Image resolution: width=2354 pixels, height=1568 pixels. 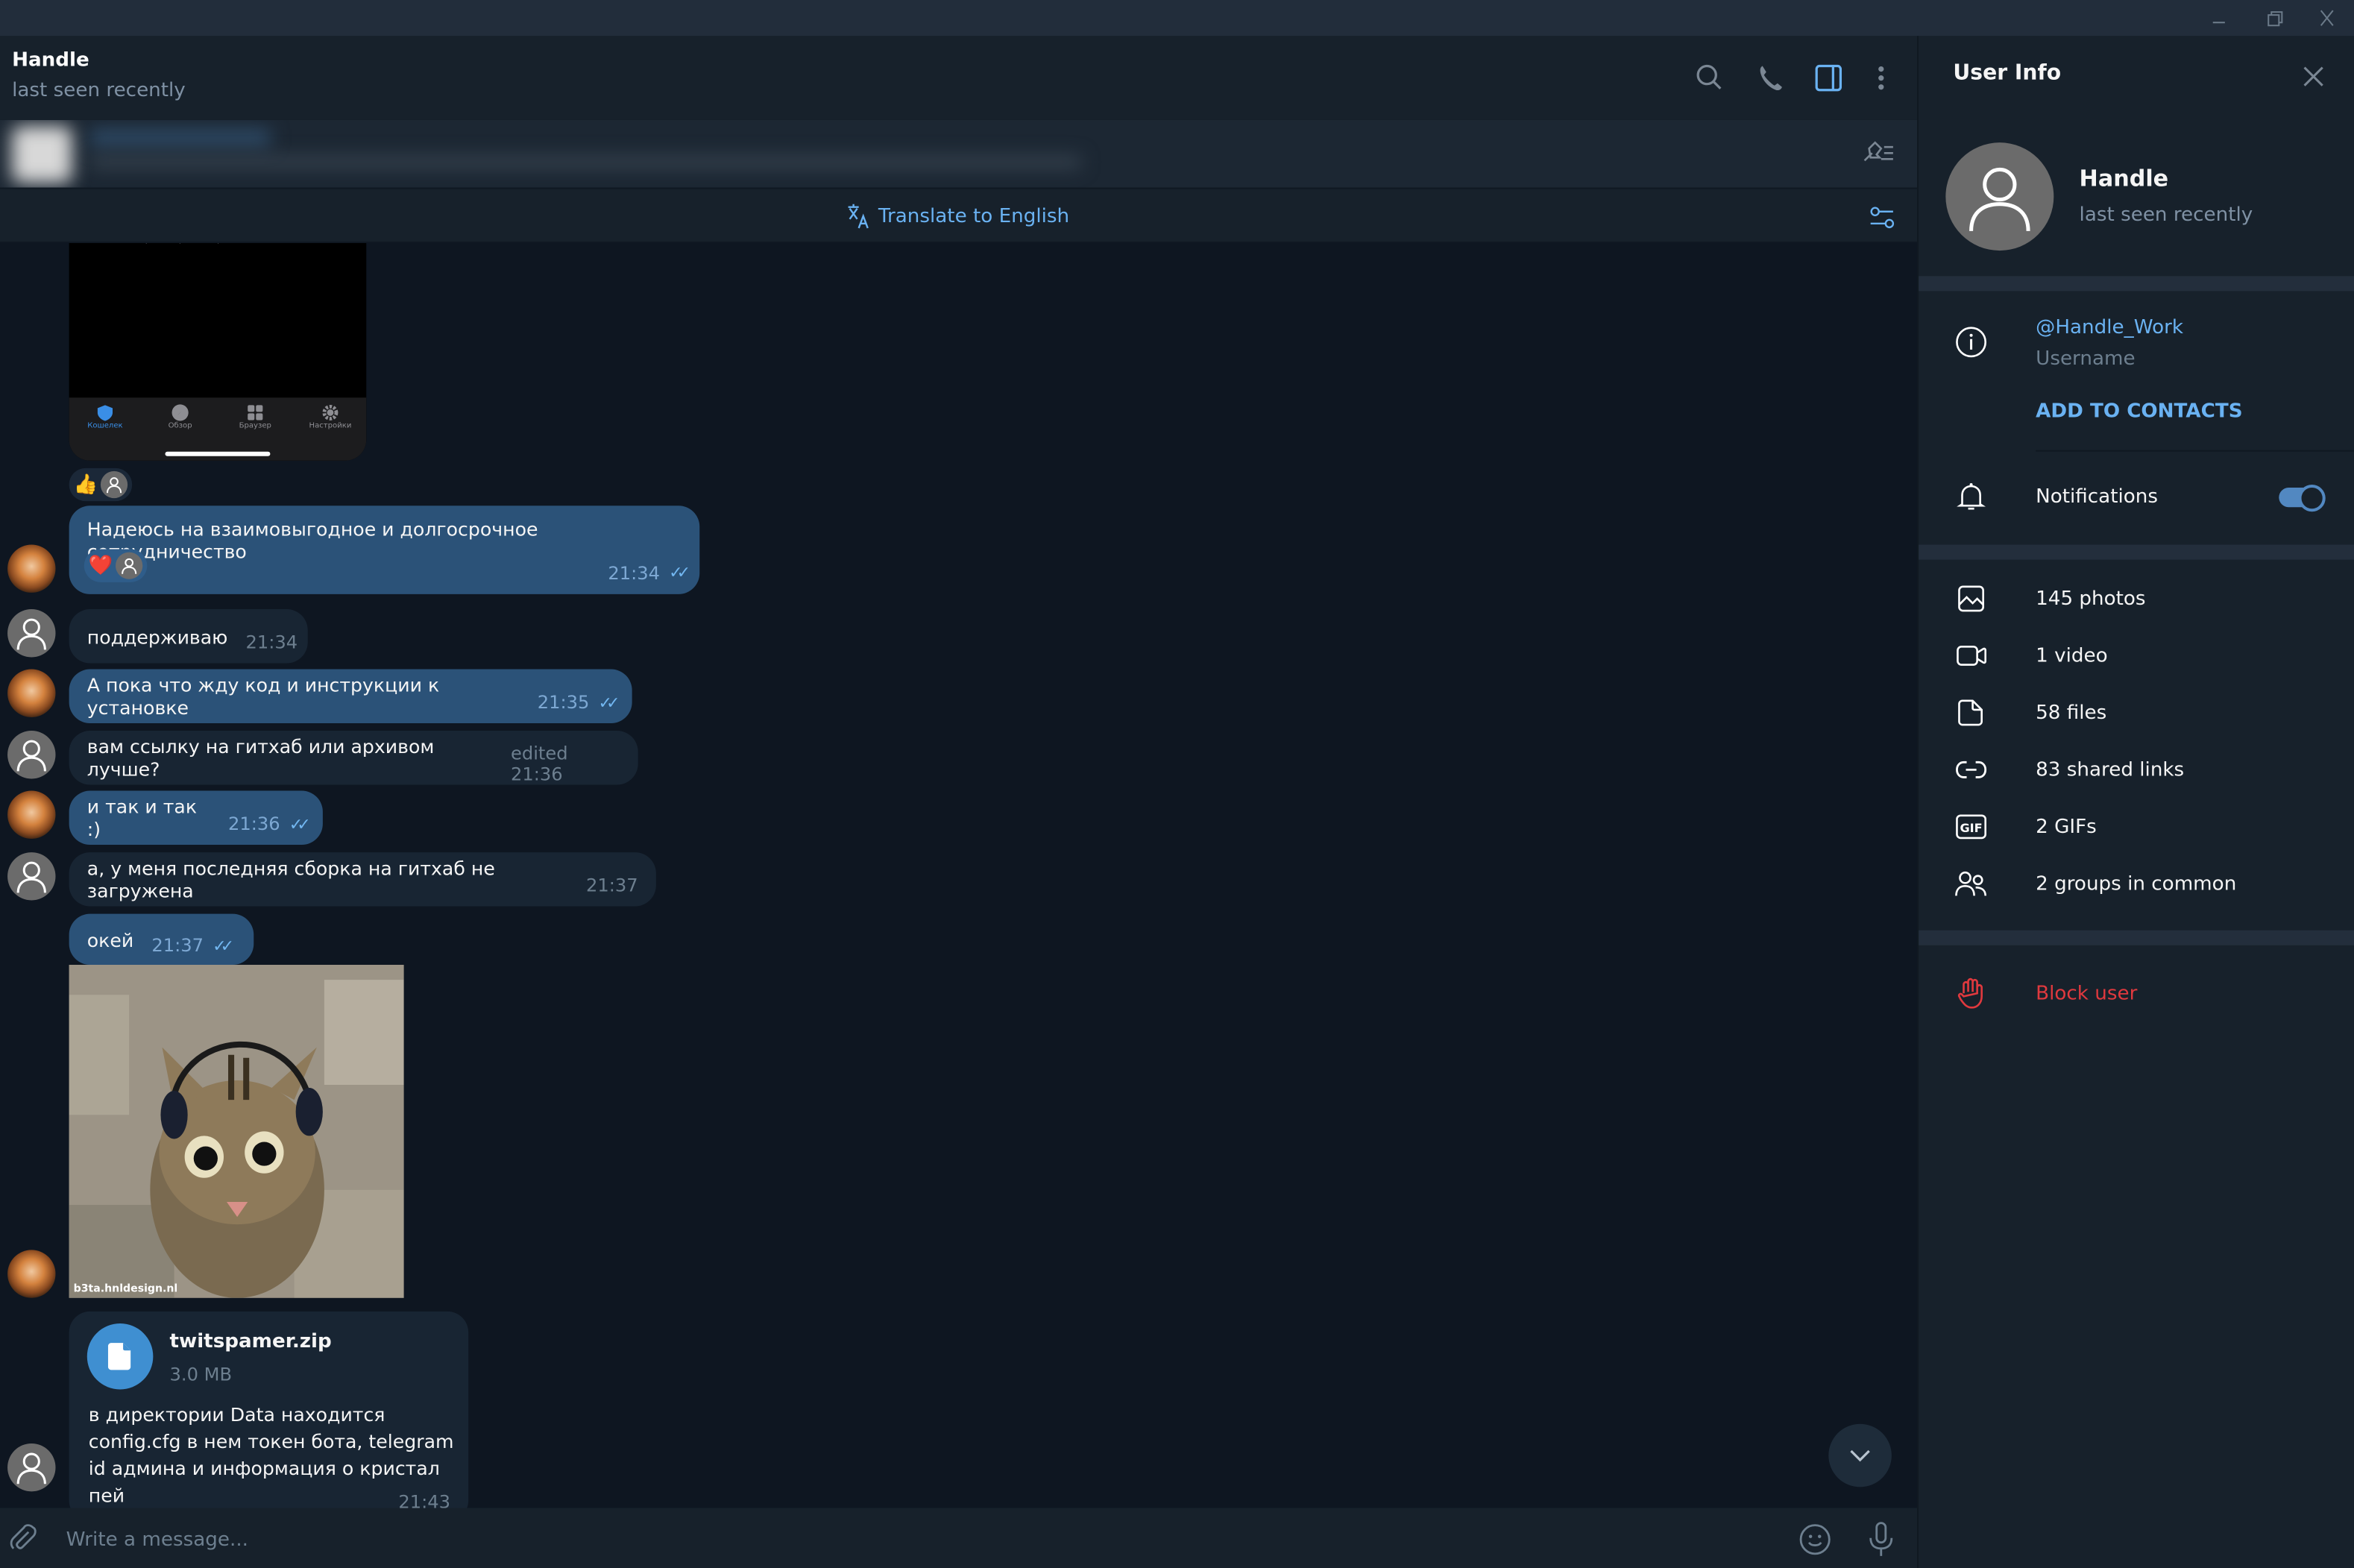 What do you see at coordinates (2136, 496) in the screenshot?
I see `notifications-row: Notifications` at bounding box center [2136, 496].